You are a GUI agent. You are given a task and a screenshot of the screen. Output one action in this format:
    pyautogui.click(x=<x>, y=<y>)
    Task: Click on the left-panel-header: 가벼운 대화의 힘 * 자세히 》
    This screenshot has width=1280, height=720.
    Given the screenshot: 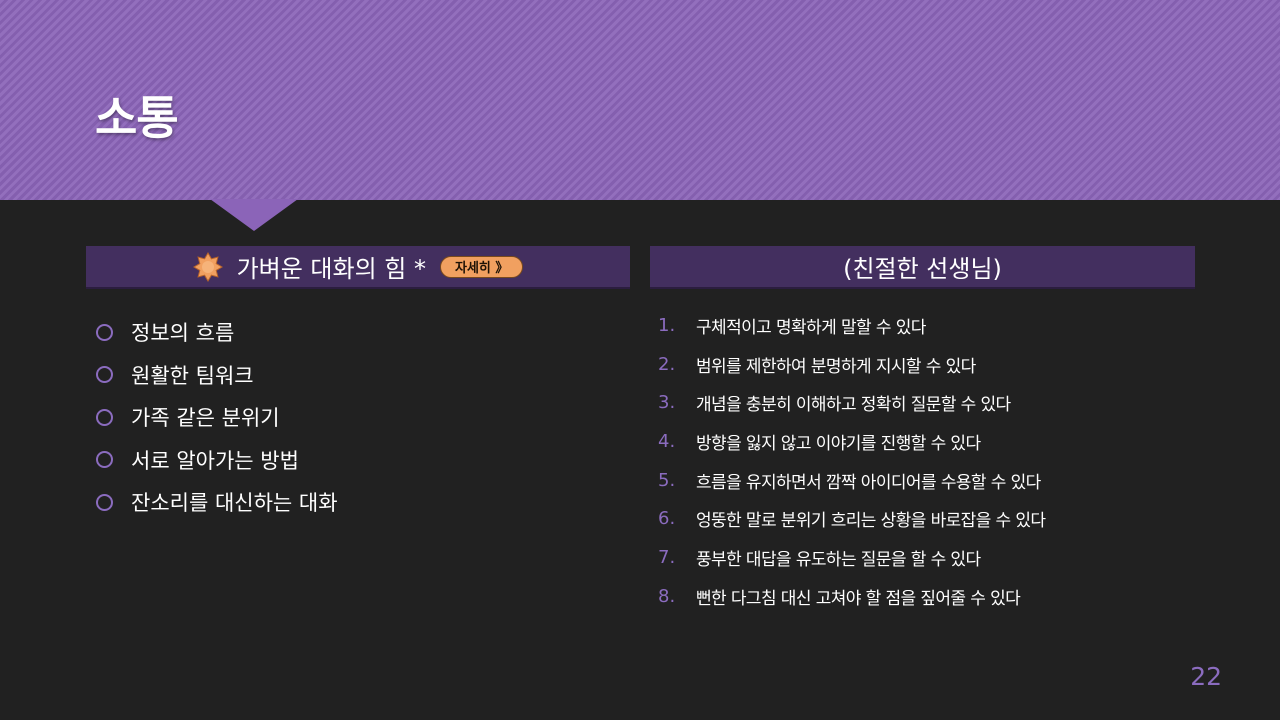 What is the action you would take?
    pyautogui.click(x=358, y=267)
    